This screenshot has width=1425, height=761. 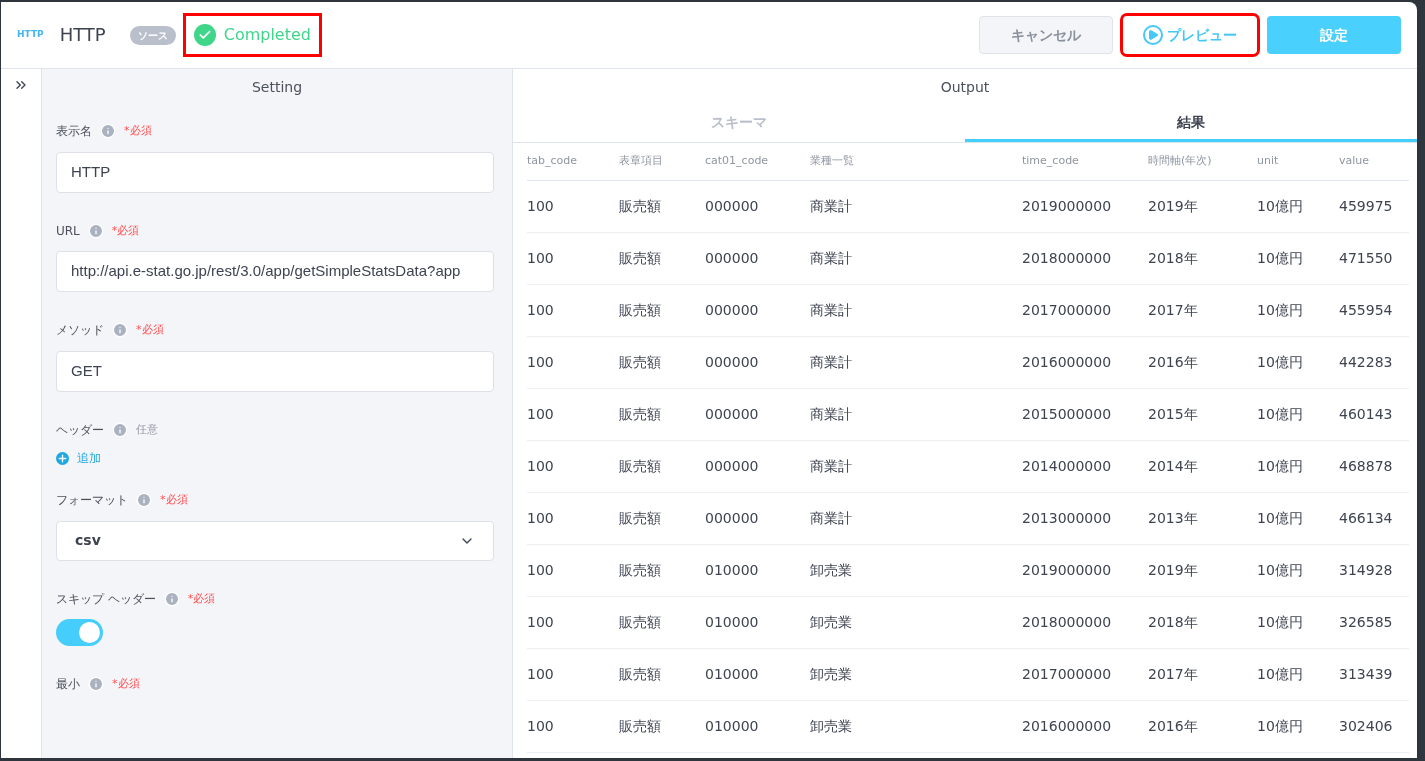 What do you see at coordinates (80, 429) in the screenshot?
I see `field-label: ヘッダー` at bounding box center [80, 429].